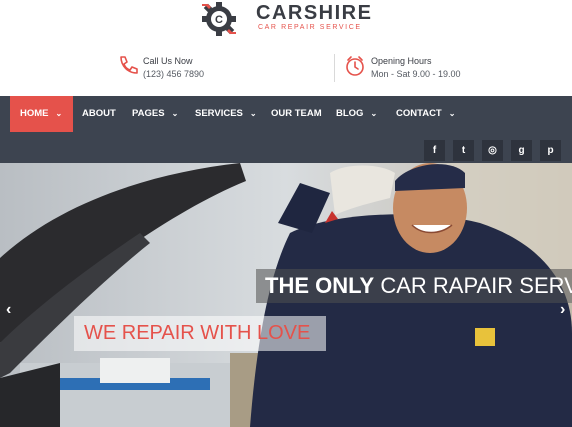  I want to click on caption-strong: THE ONLY, so click(320, 285).